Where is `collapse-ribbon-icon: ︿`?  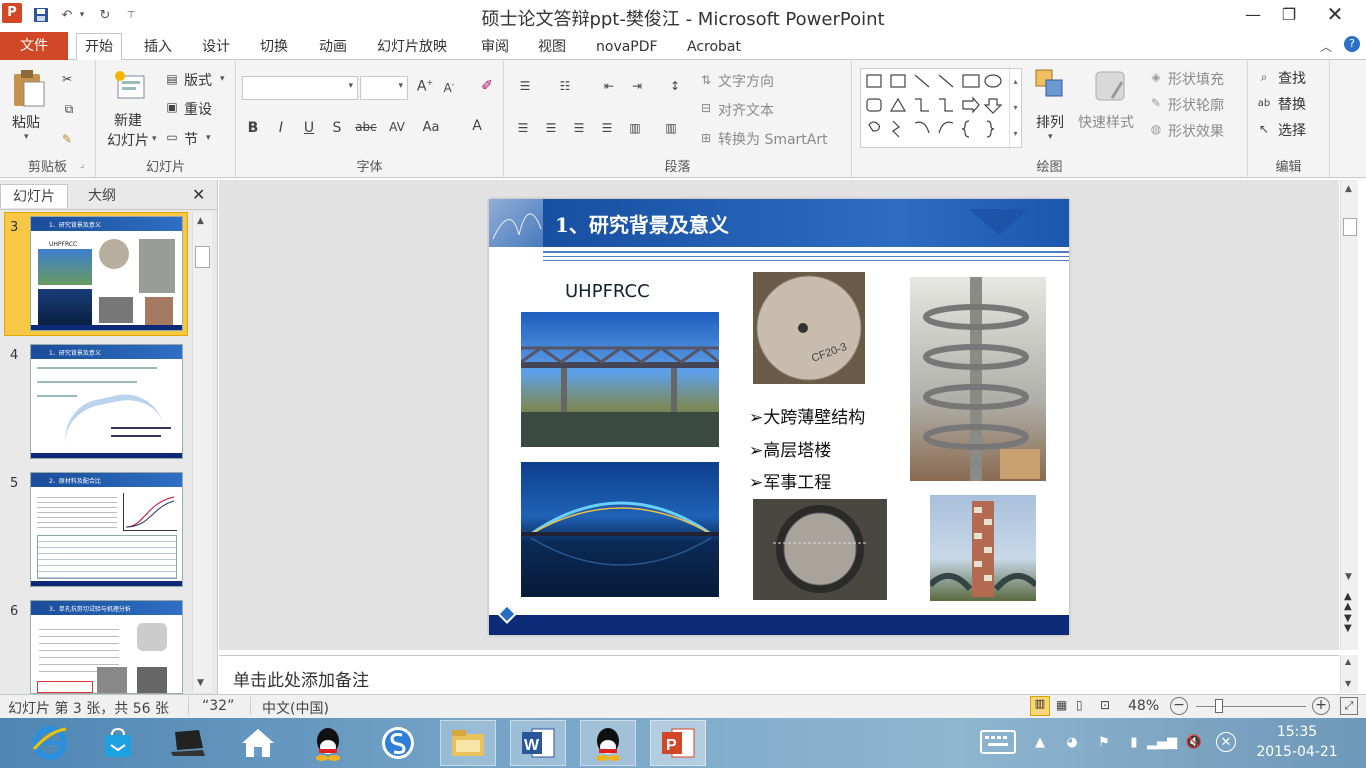
collapse-ribbon-icon: ︿ is located at coordinates (1326, 46).